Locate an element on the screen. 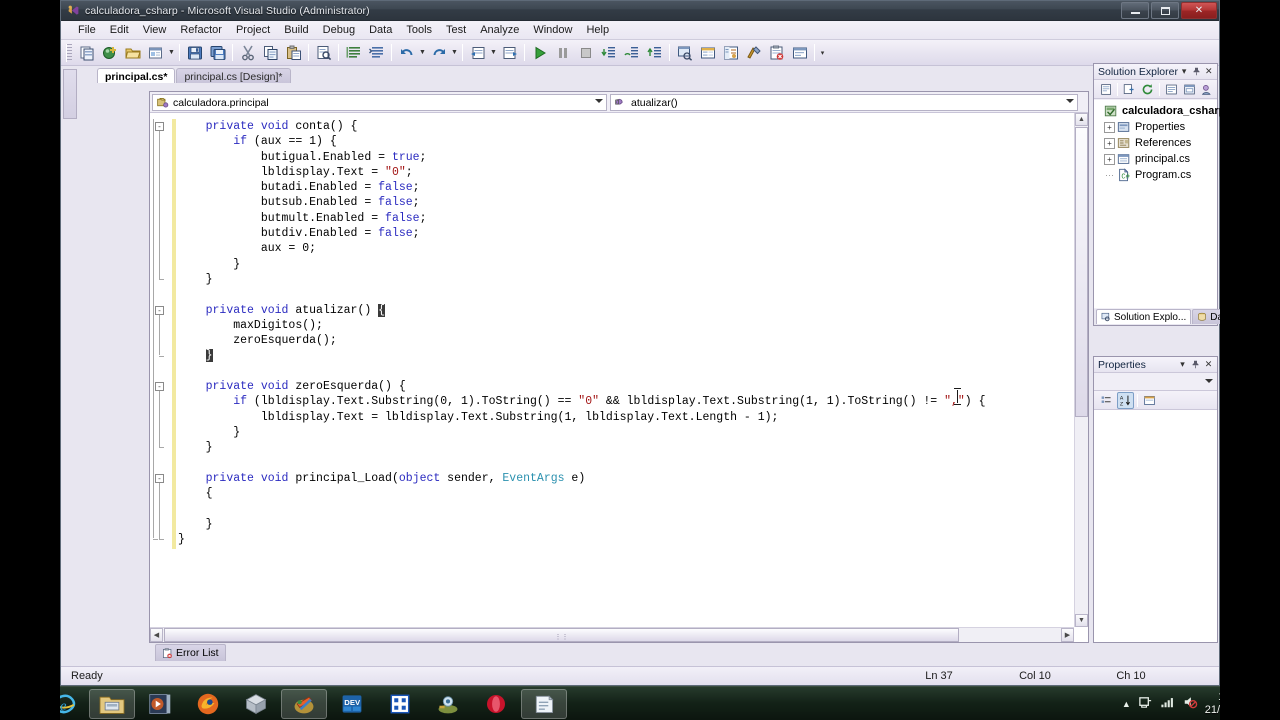 Image resolution: width=1280 pixels, height=720 pixels. scroll-down-button: ▼ is located at coordinates (1081, 620).